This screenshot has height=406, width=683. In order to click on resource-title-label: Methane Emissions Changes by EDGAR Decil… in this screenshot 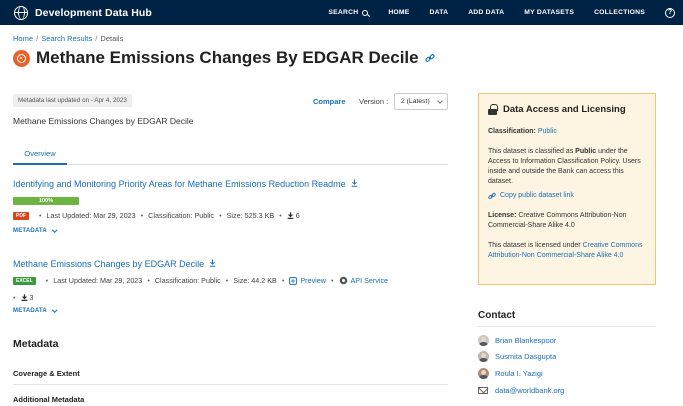, I will do `click(109, 264)`.